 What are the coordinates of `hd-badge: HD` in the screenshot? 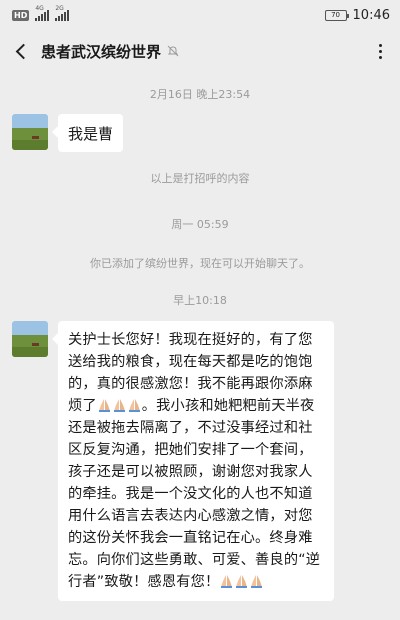 It's located at (21, 15).